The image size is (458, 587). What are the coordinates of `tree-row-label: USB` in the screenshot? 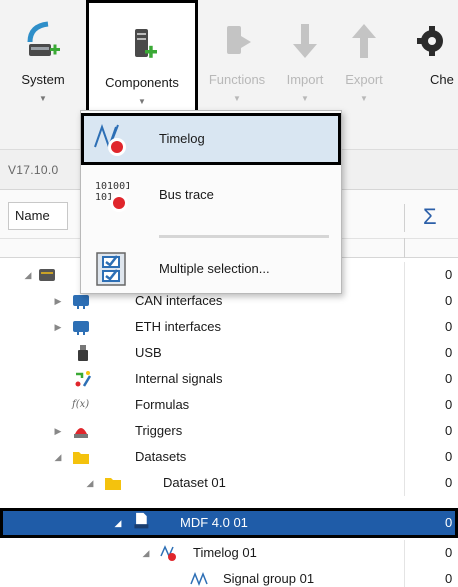 It's located at (148, 352).